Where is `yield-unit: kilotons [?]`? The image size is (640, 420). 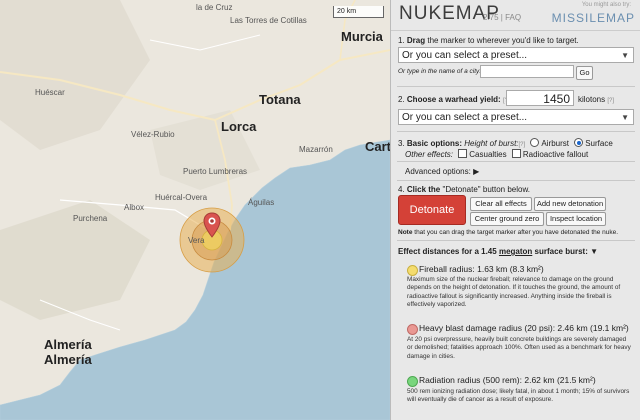 yield-unit: kilotons [?] is located at coordinates (596, 99).